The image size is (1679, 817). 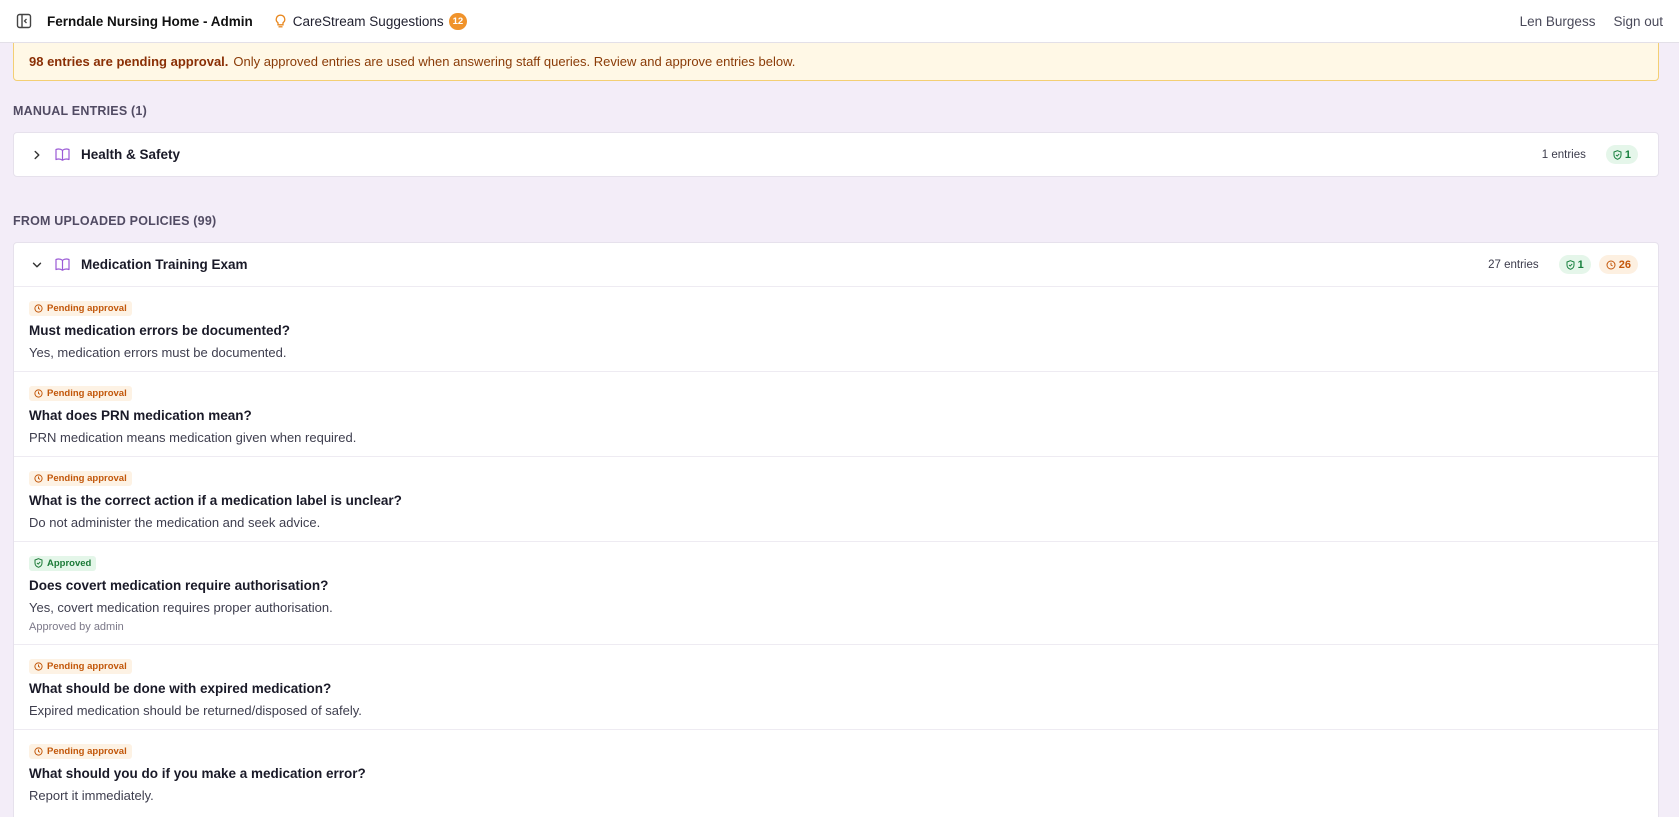 I want to click on sign-out-link: Sign out, so click(x=1638, y=21).